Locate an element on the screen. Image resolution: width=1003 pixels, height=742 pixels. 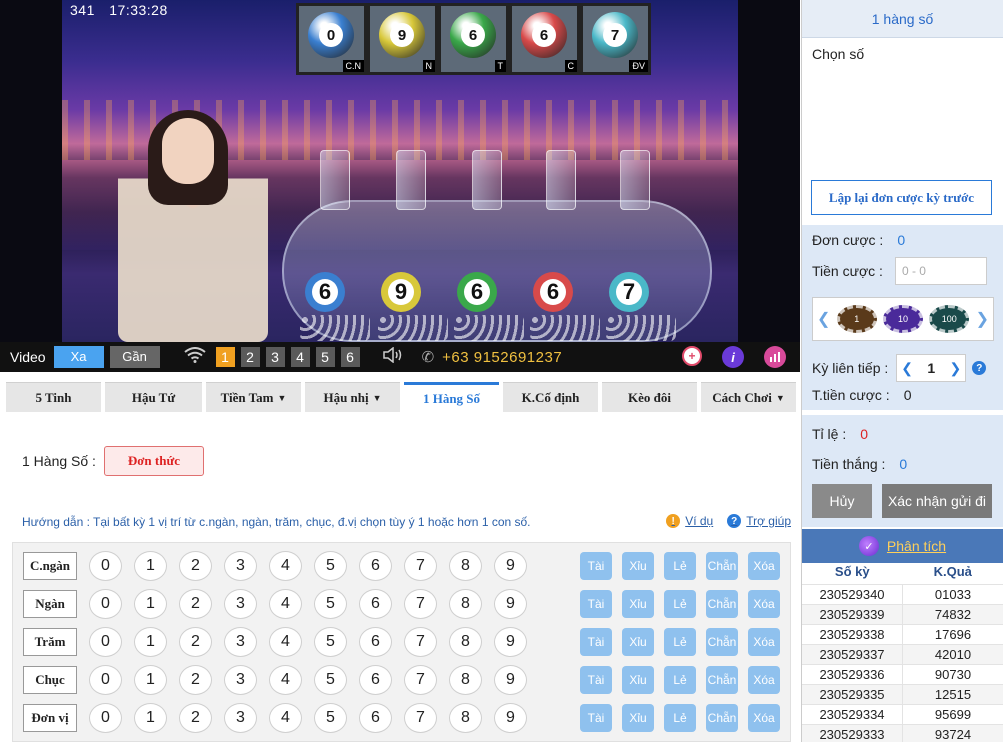
cancel-button: Hủy is located at coordinates (842, 501).